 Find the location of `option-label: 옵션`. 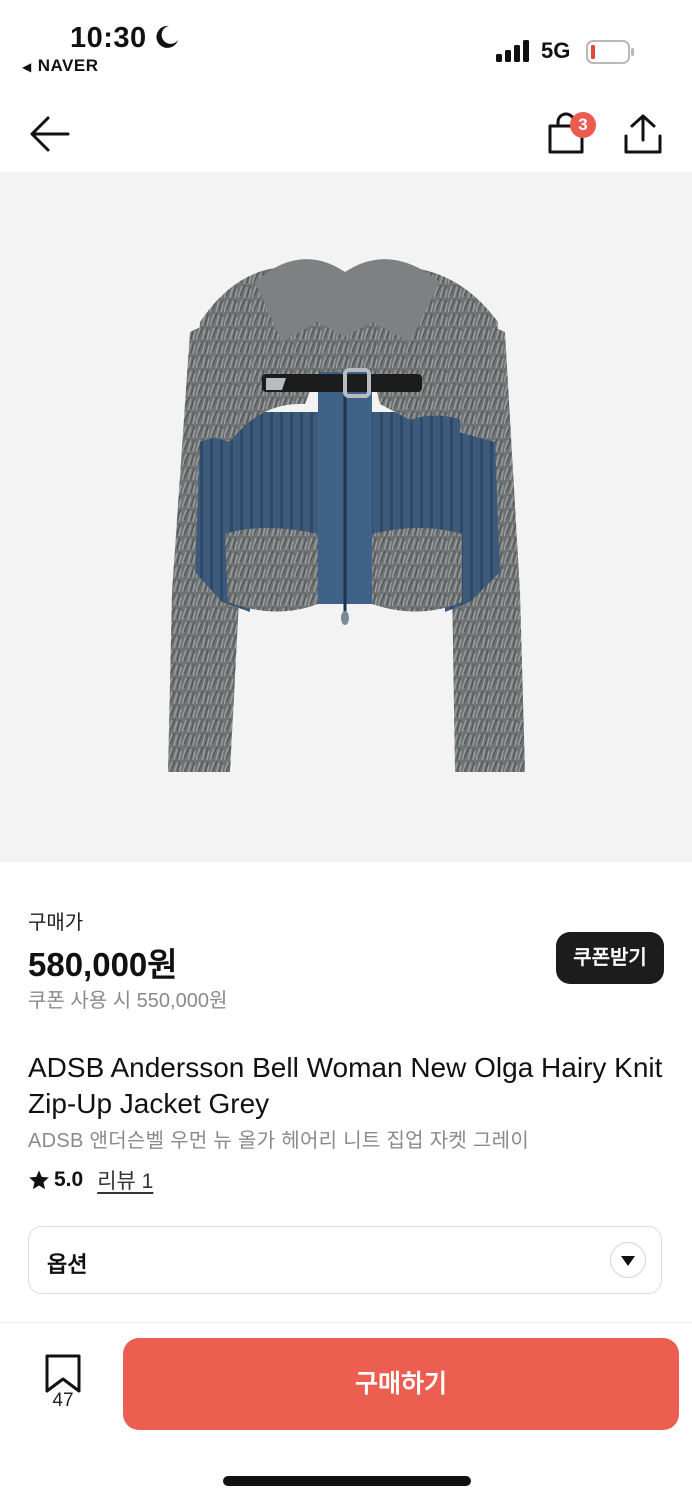

option-label: 옵션 is located at coordinates (67, 1264).